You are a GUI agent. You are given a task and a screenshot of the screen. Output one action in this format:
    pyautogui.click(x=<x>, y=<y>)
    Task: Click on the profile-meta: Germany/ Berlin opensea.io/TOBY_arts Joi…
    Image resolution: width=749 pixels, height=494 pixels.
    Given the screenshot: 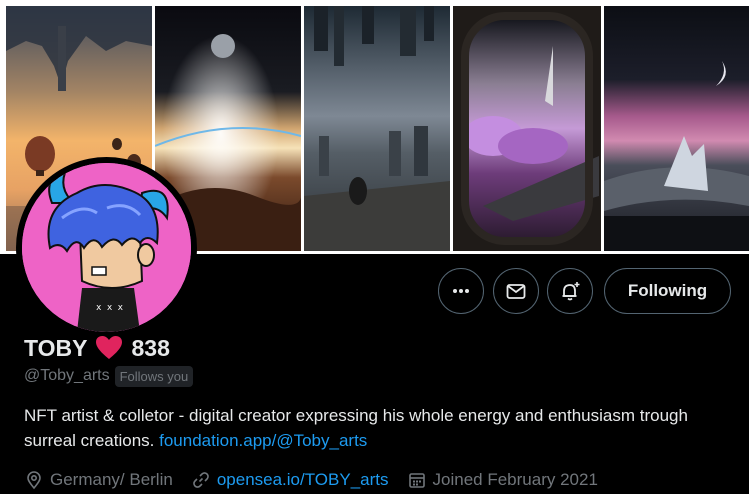 What is the action you would take?
    pyautogui.click(x=320, y=480)
    